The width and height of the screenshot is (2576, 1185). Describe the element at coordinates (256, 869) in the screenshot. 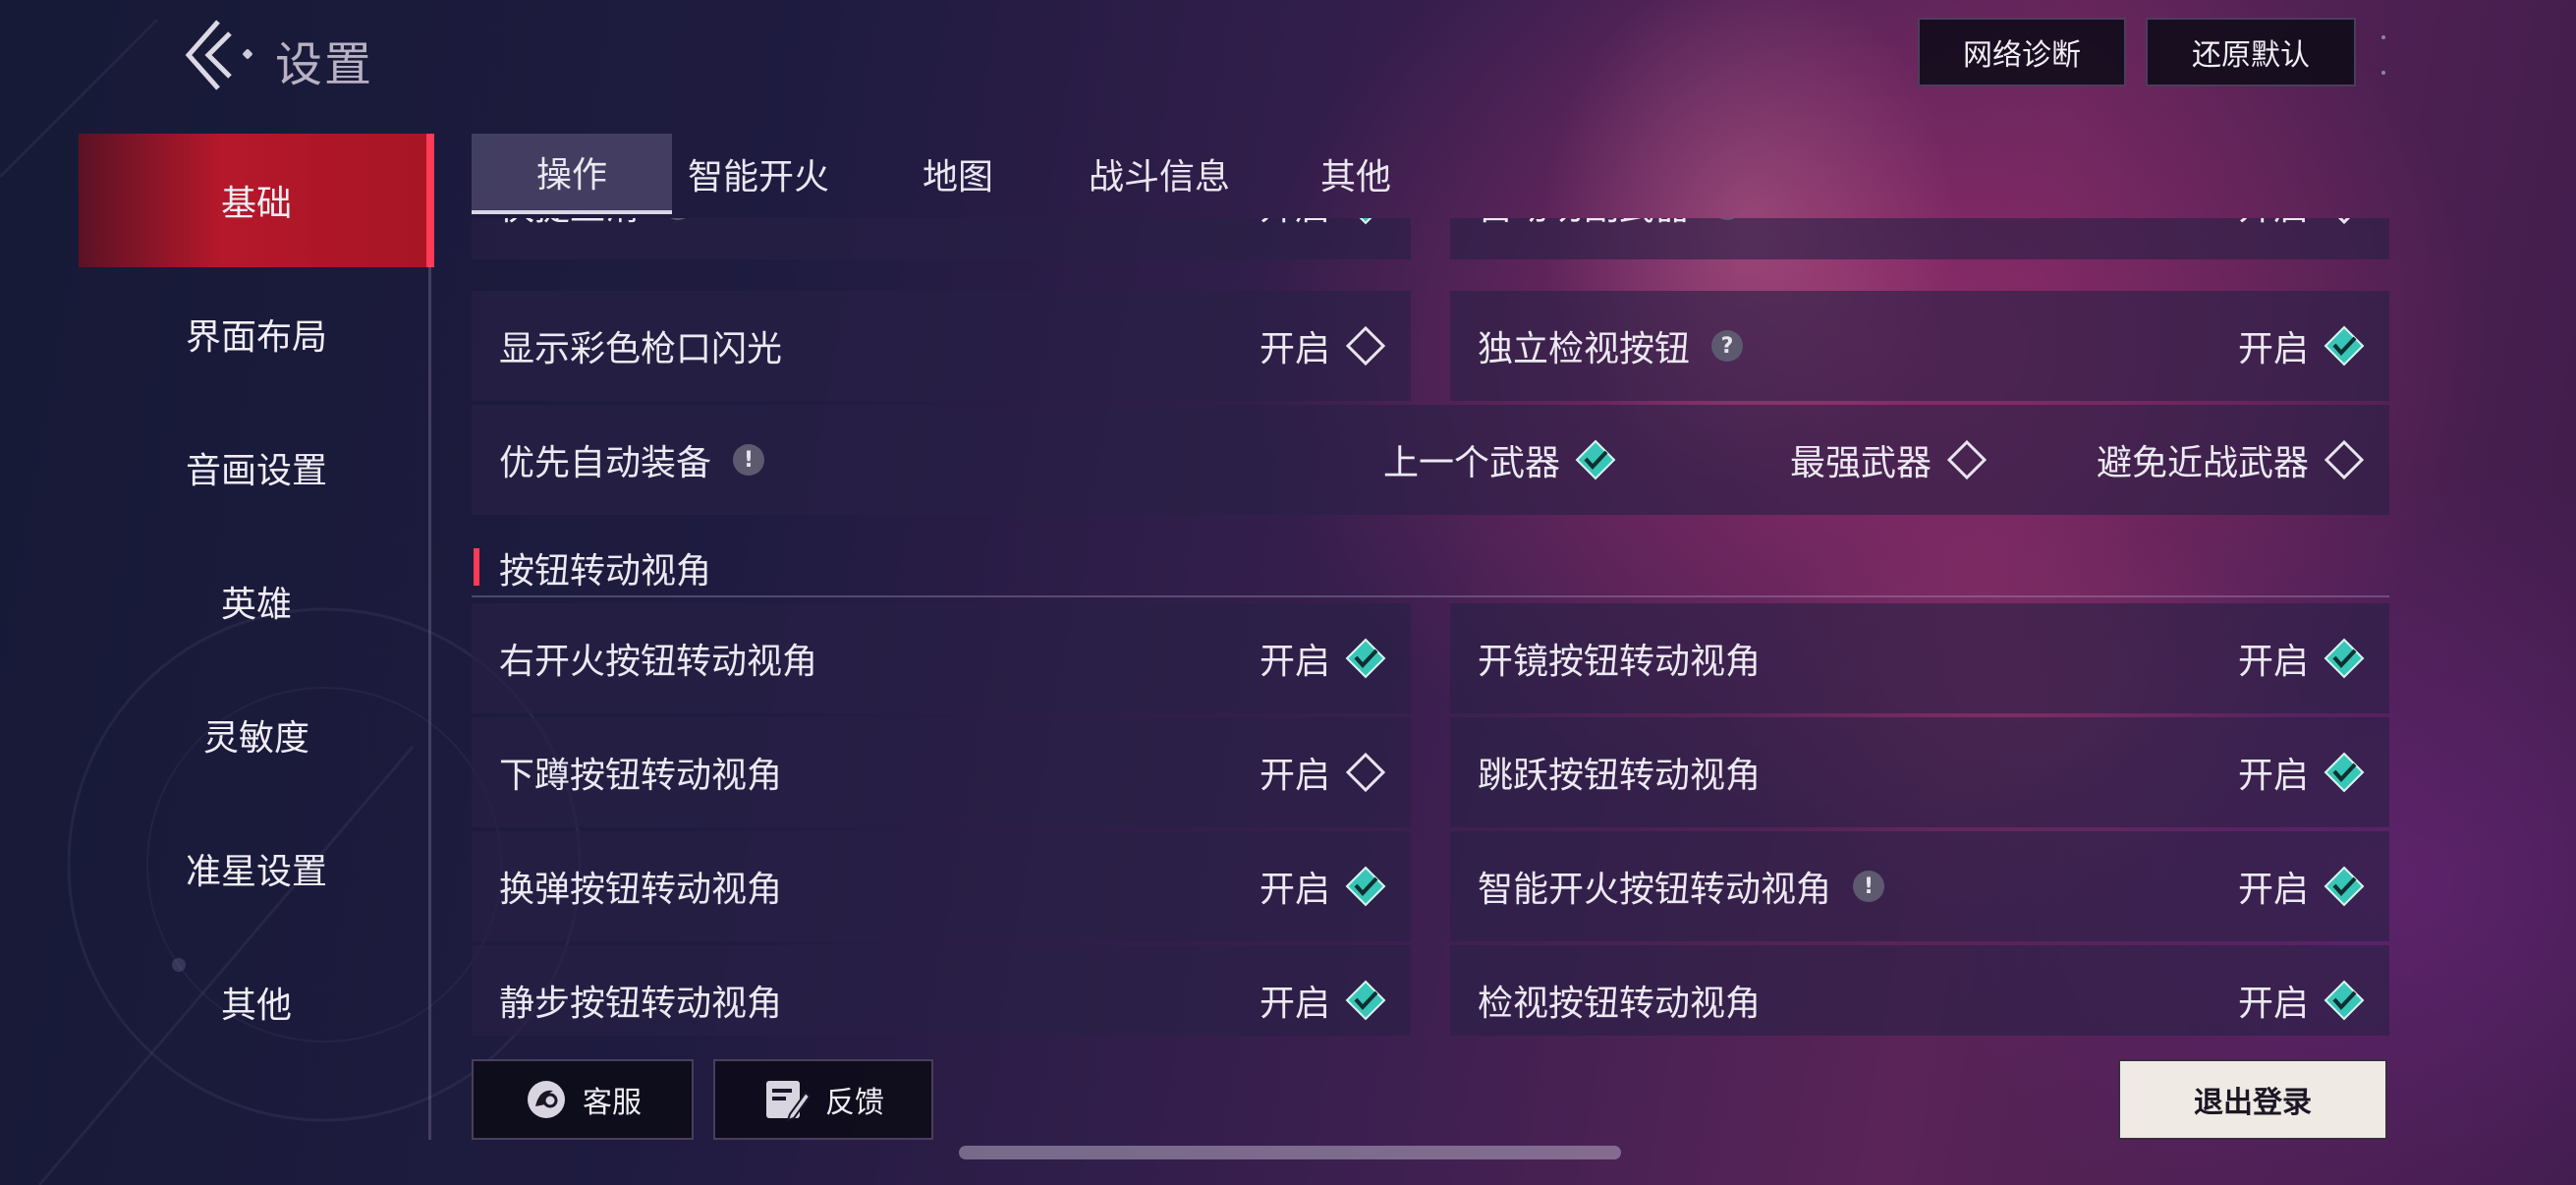

I see `sidebar-item-crosshair: 准星设置` at that location.